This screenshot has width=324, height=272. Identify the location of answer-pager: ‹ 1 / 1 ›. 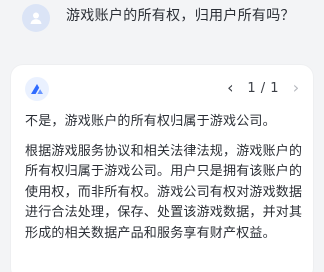
(263, 88).